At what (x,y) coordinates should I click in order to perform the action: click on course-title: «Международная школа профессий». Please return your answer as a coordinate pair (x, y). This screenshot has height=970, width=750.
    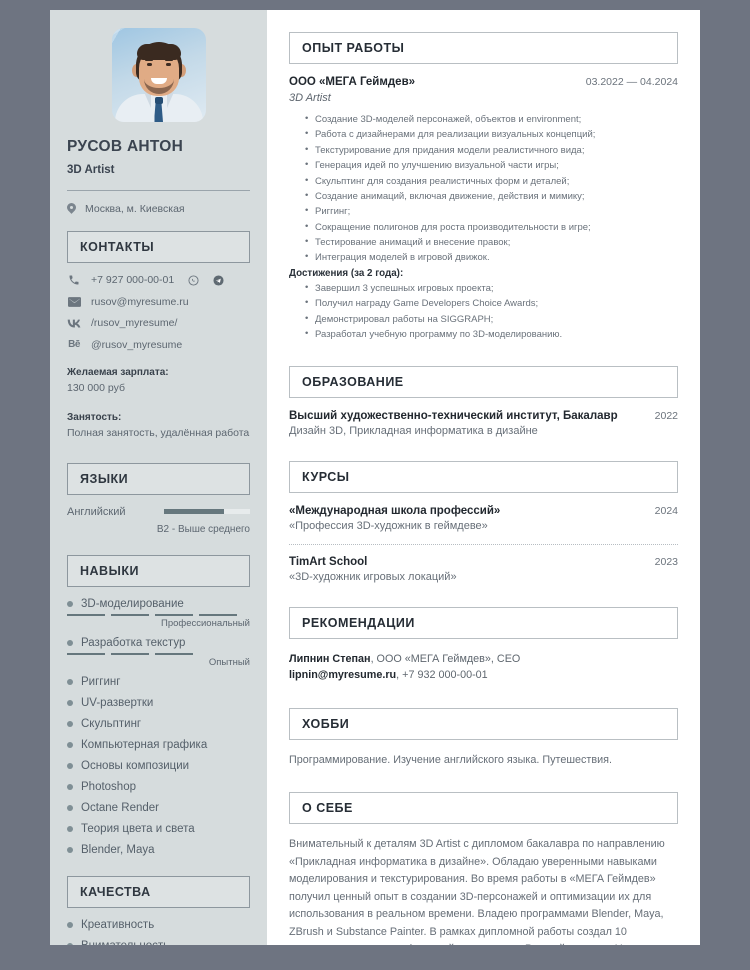
    Looking at the image, I should click on (395, 511).